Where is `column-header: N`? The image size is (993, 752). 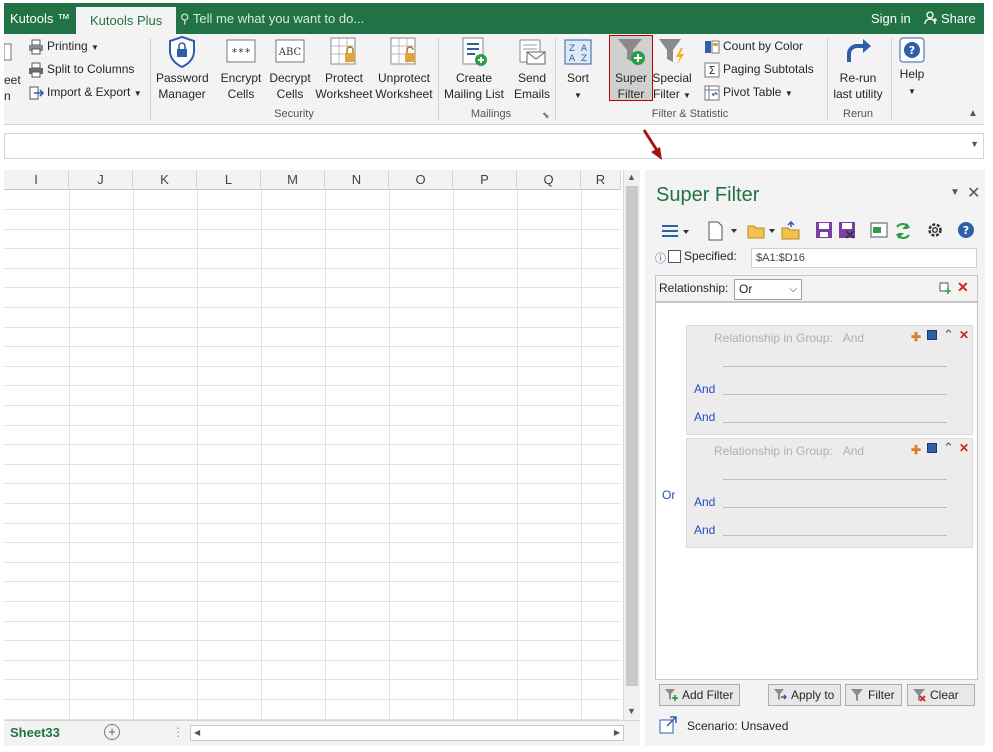
column-header: N is located at coordinates (357, 180).